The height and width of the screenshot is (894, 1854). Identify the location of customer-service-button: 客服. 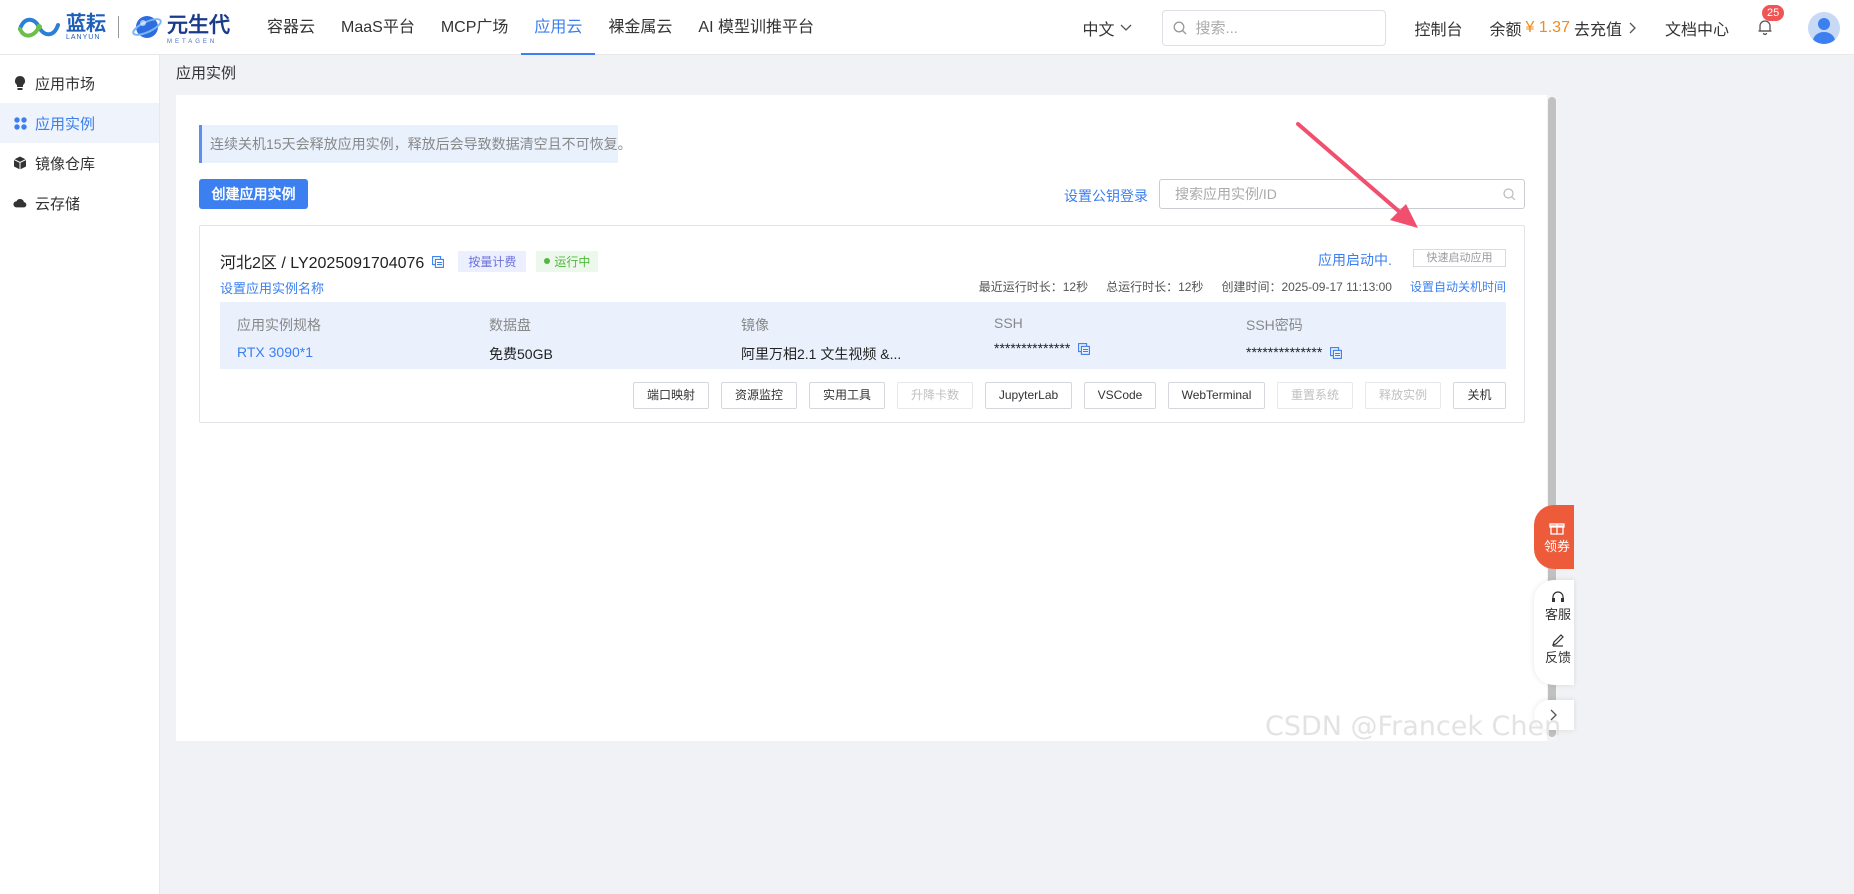
(1558, 606).